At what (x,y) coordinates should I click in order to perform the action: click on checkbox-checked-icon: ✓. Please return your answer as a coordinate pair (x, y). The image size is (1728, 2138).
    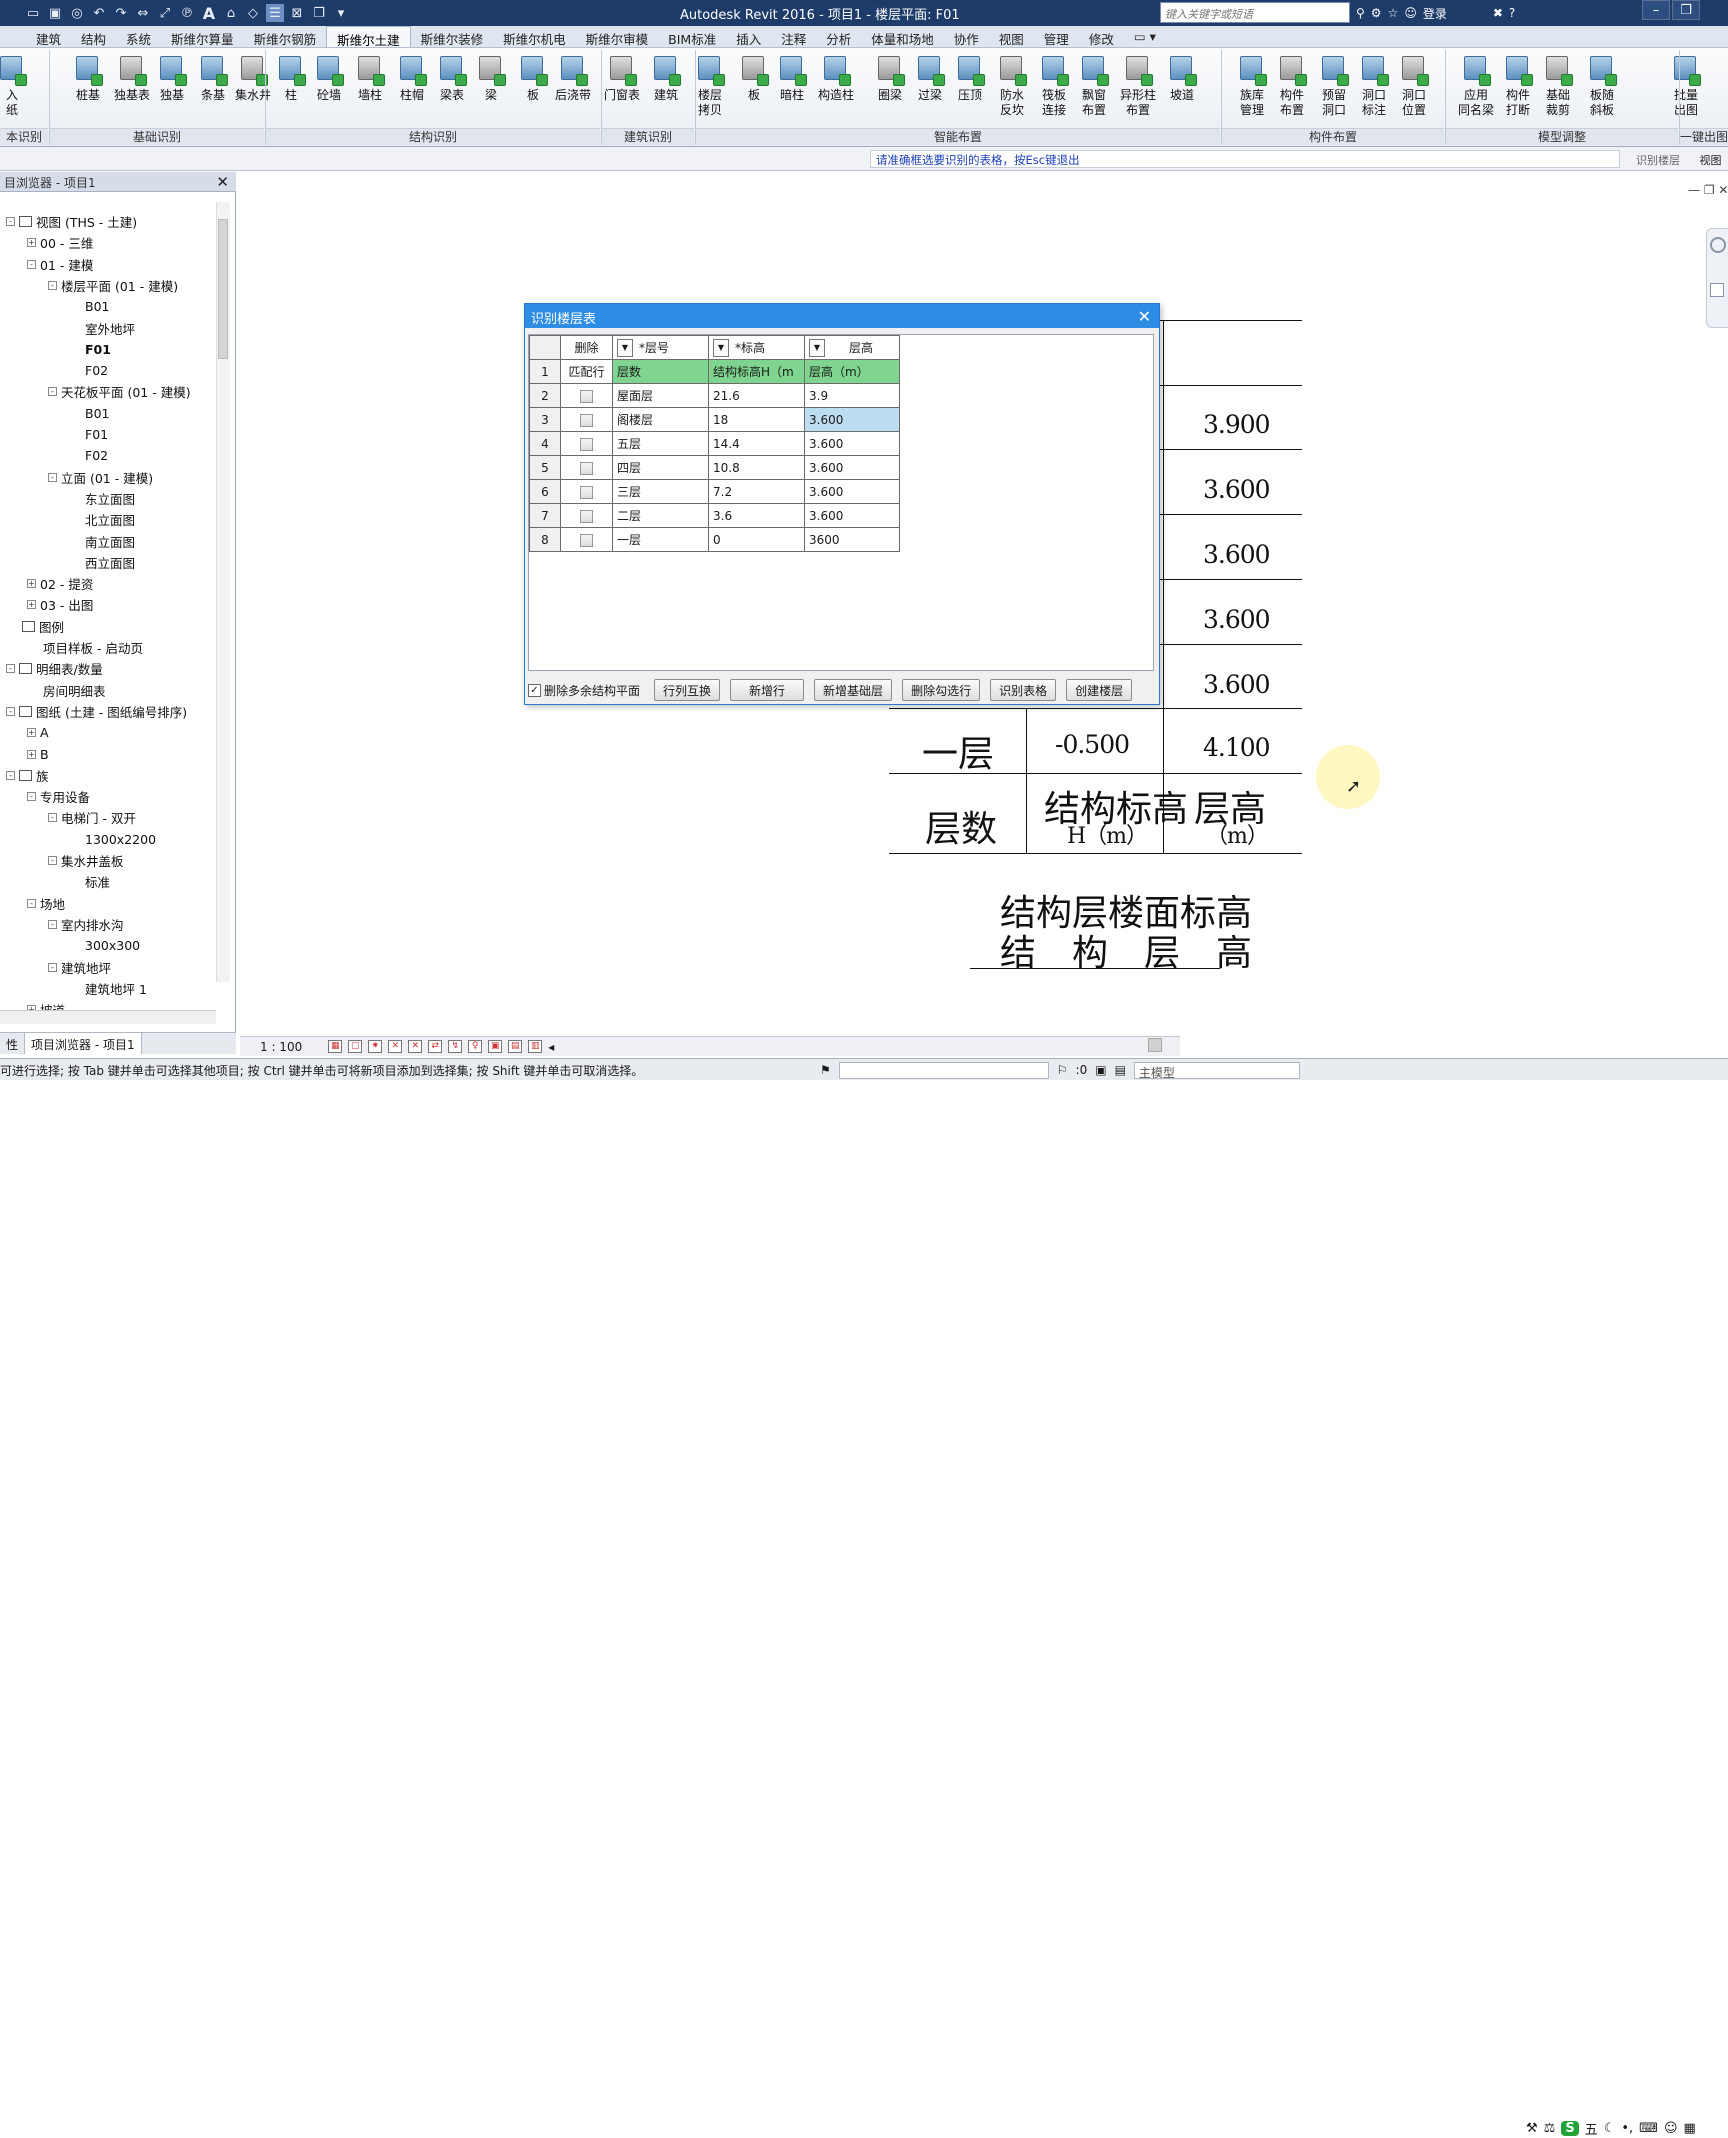
    Looking at the image, I should click on (534, 690).